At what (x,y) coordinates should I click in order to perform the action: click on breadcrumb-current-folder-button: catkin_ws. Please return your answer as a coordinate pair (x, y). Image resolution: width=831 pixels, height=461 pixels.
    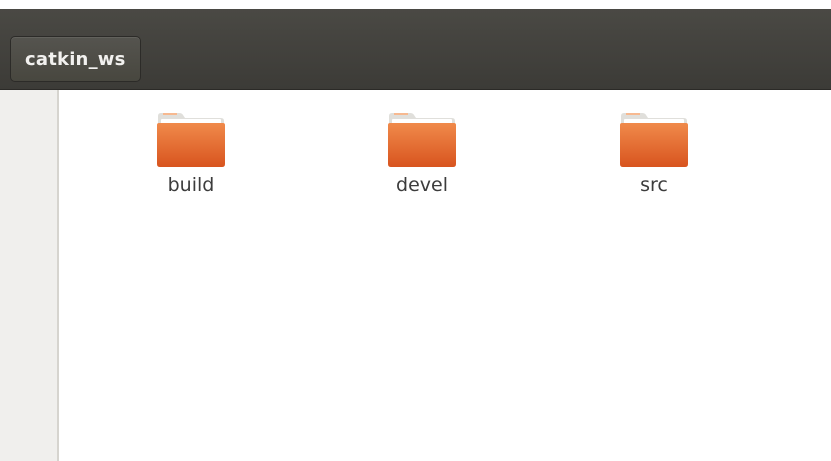
    Looking at the image, I should click on (75, 59).